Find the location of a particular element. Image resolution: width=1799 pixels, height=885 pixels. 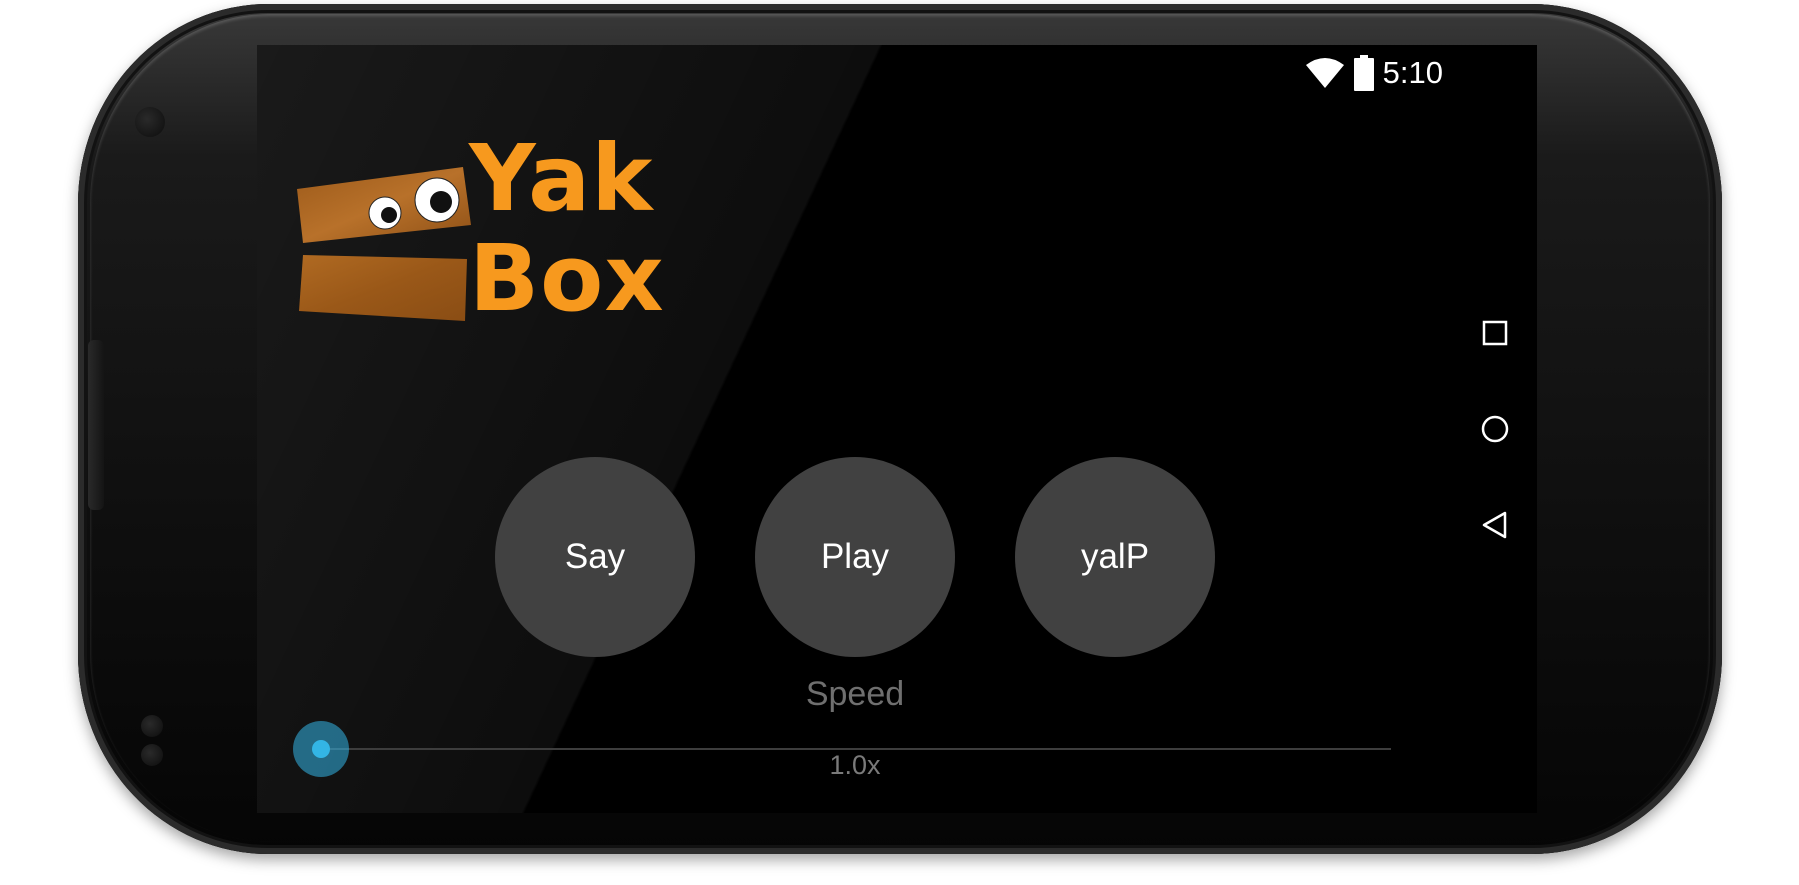

status-bar: 5:10 is located at coordinates (1374, 73).